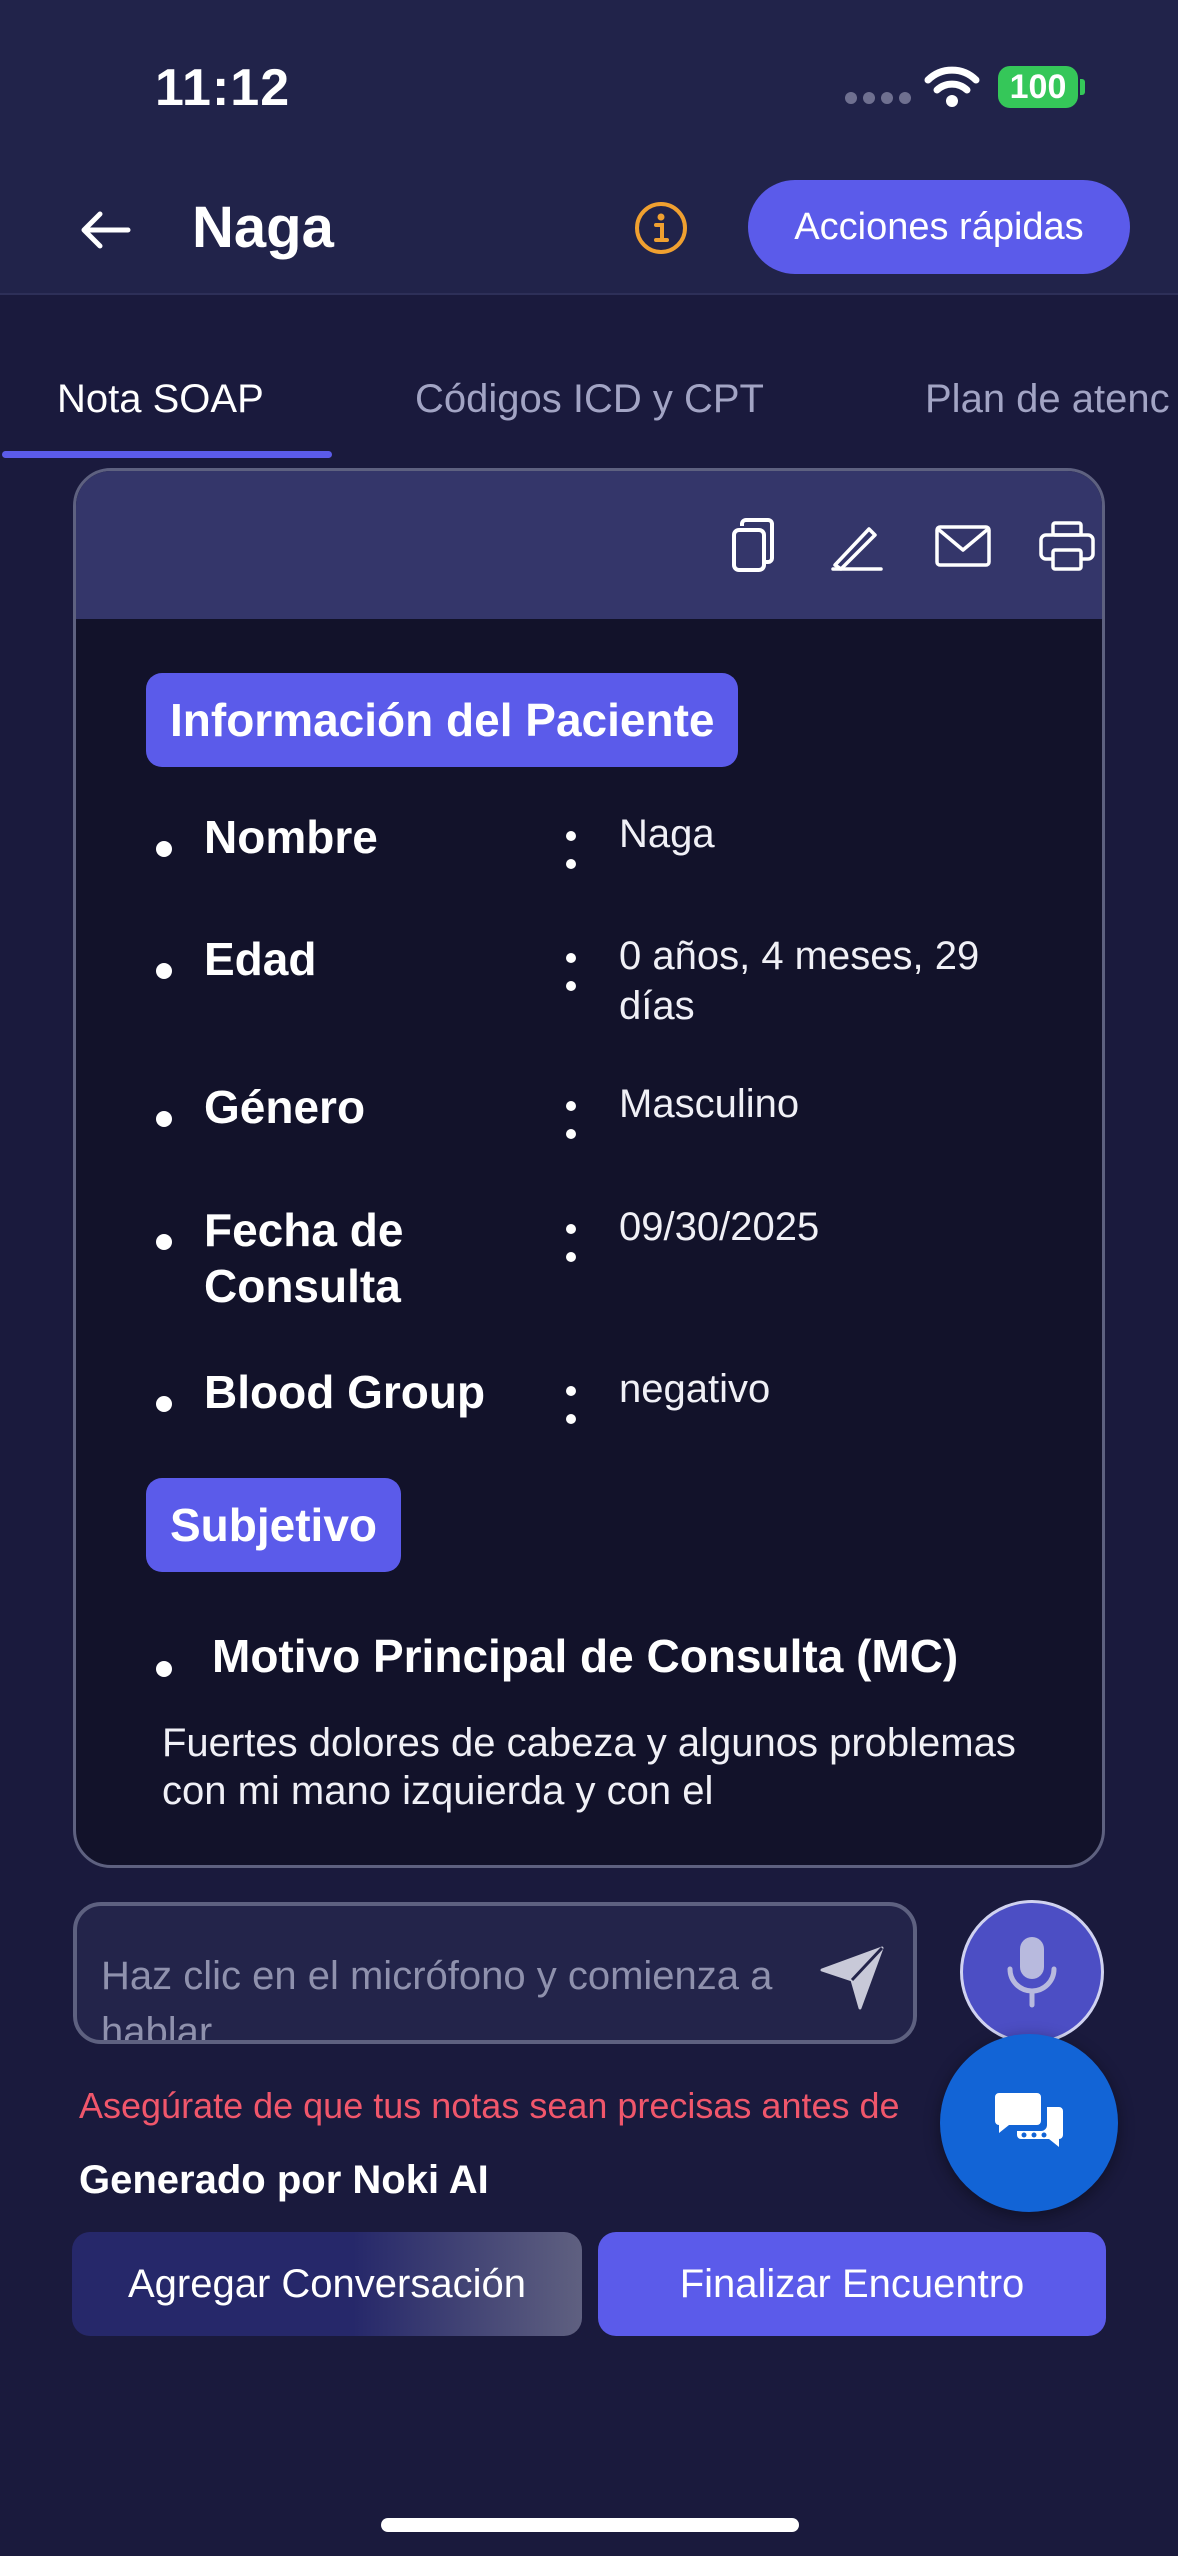 Image resolution: width=1178 pixels, height=2556 pixels. What do you see at coordinates (1038, 87) in the screenshot?
I see `battery-indicator: 100` at bounding box center [1038, 87].